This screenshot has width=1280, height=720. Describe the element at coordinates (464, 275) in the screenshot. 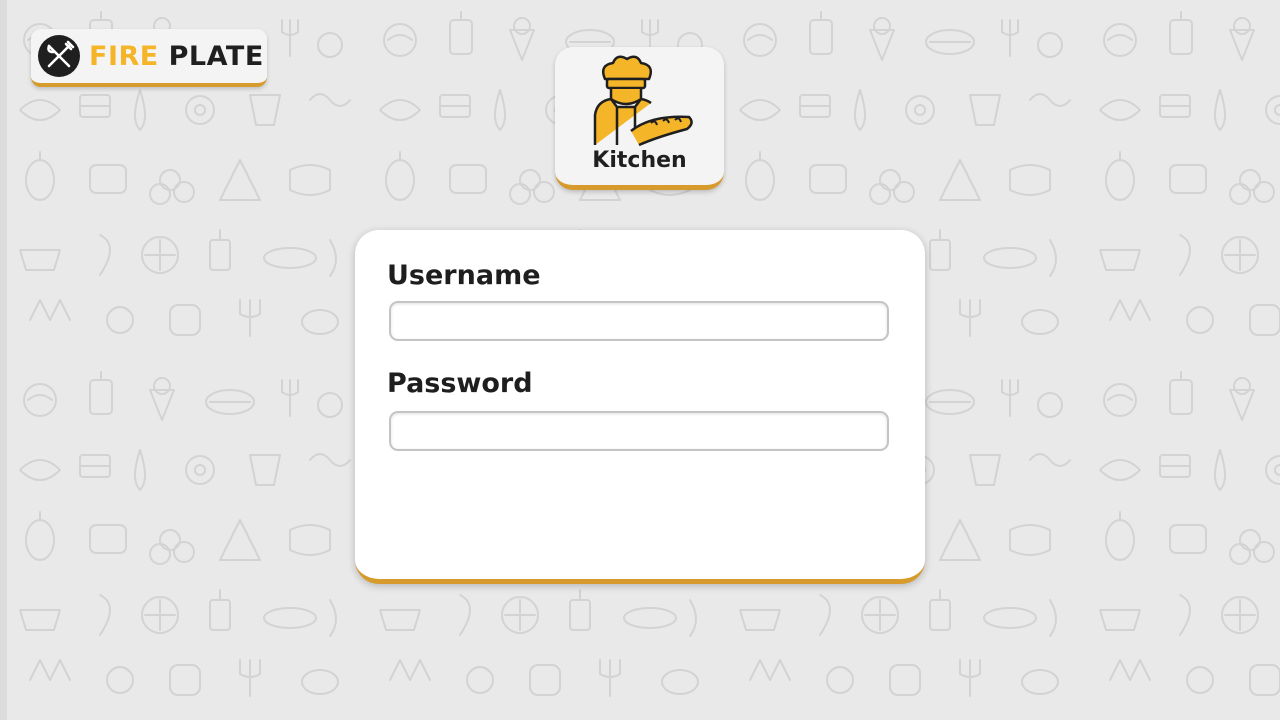

I see `username-label: Username` at that location.